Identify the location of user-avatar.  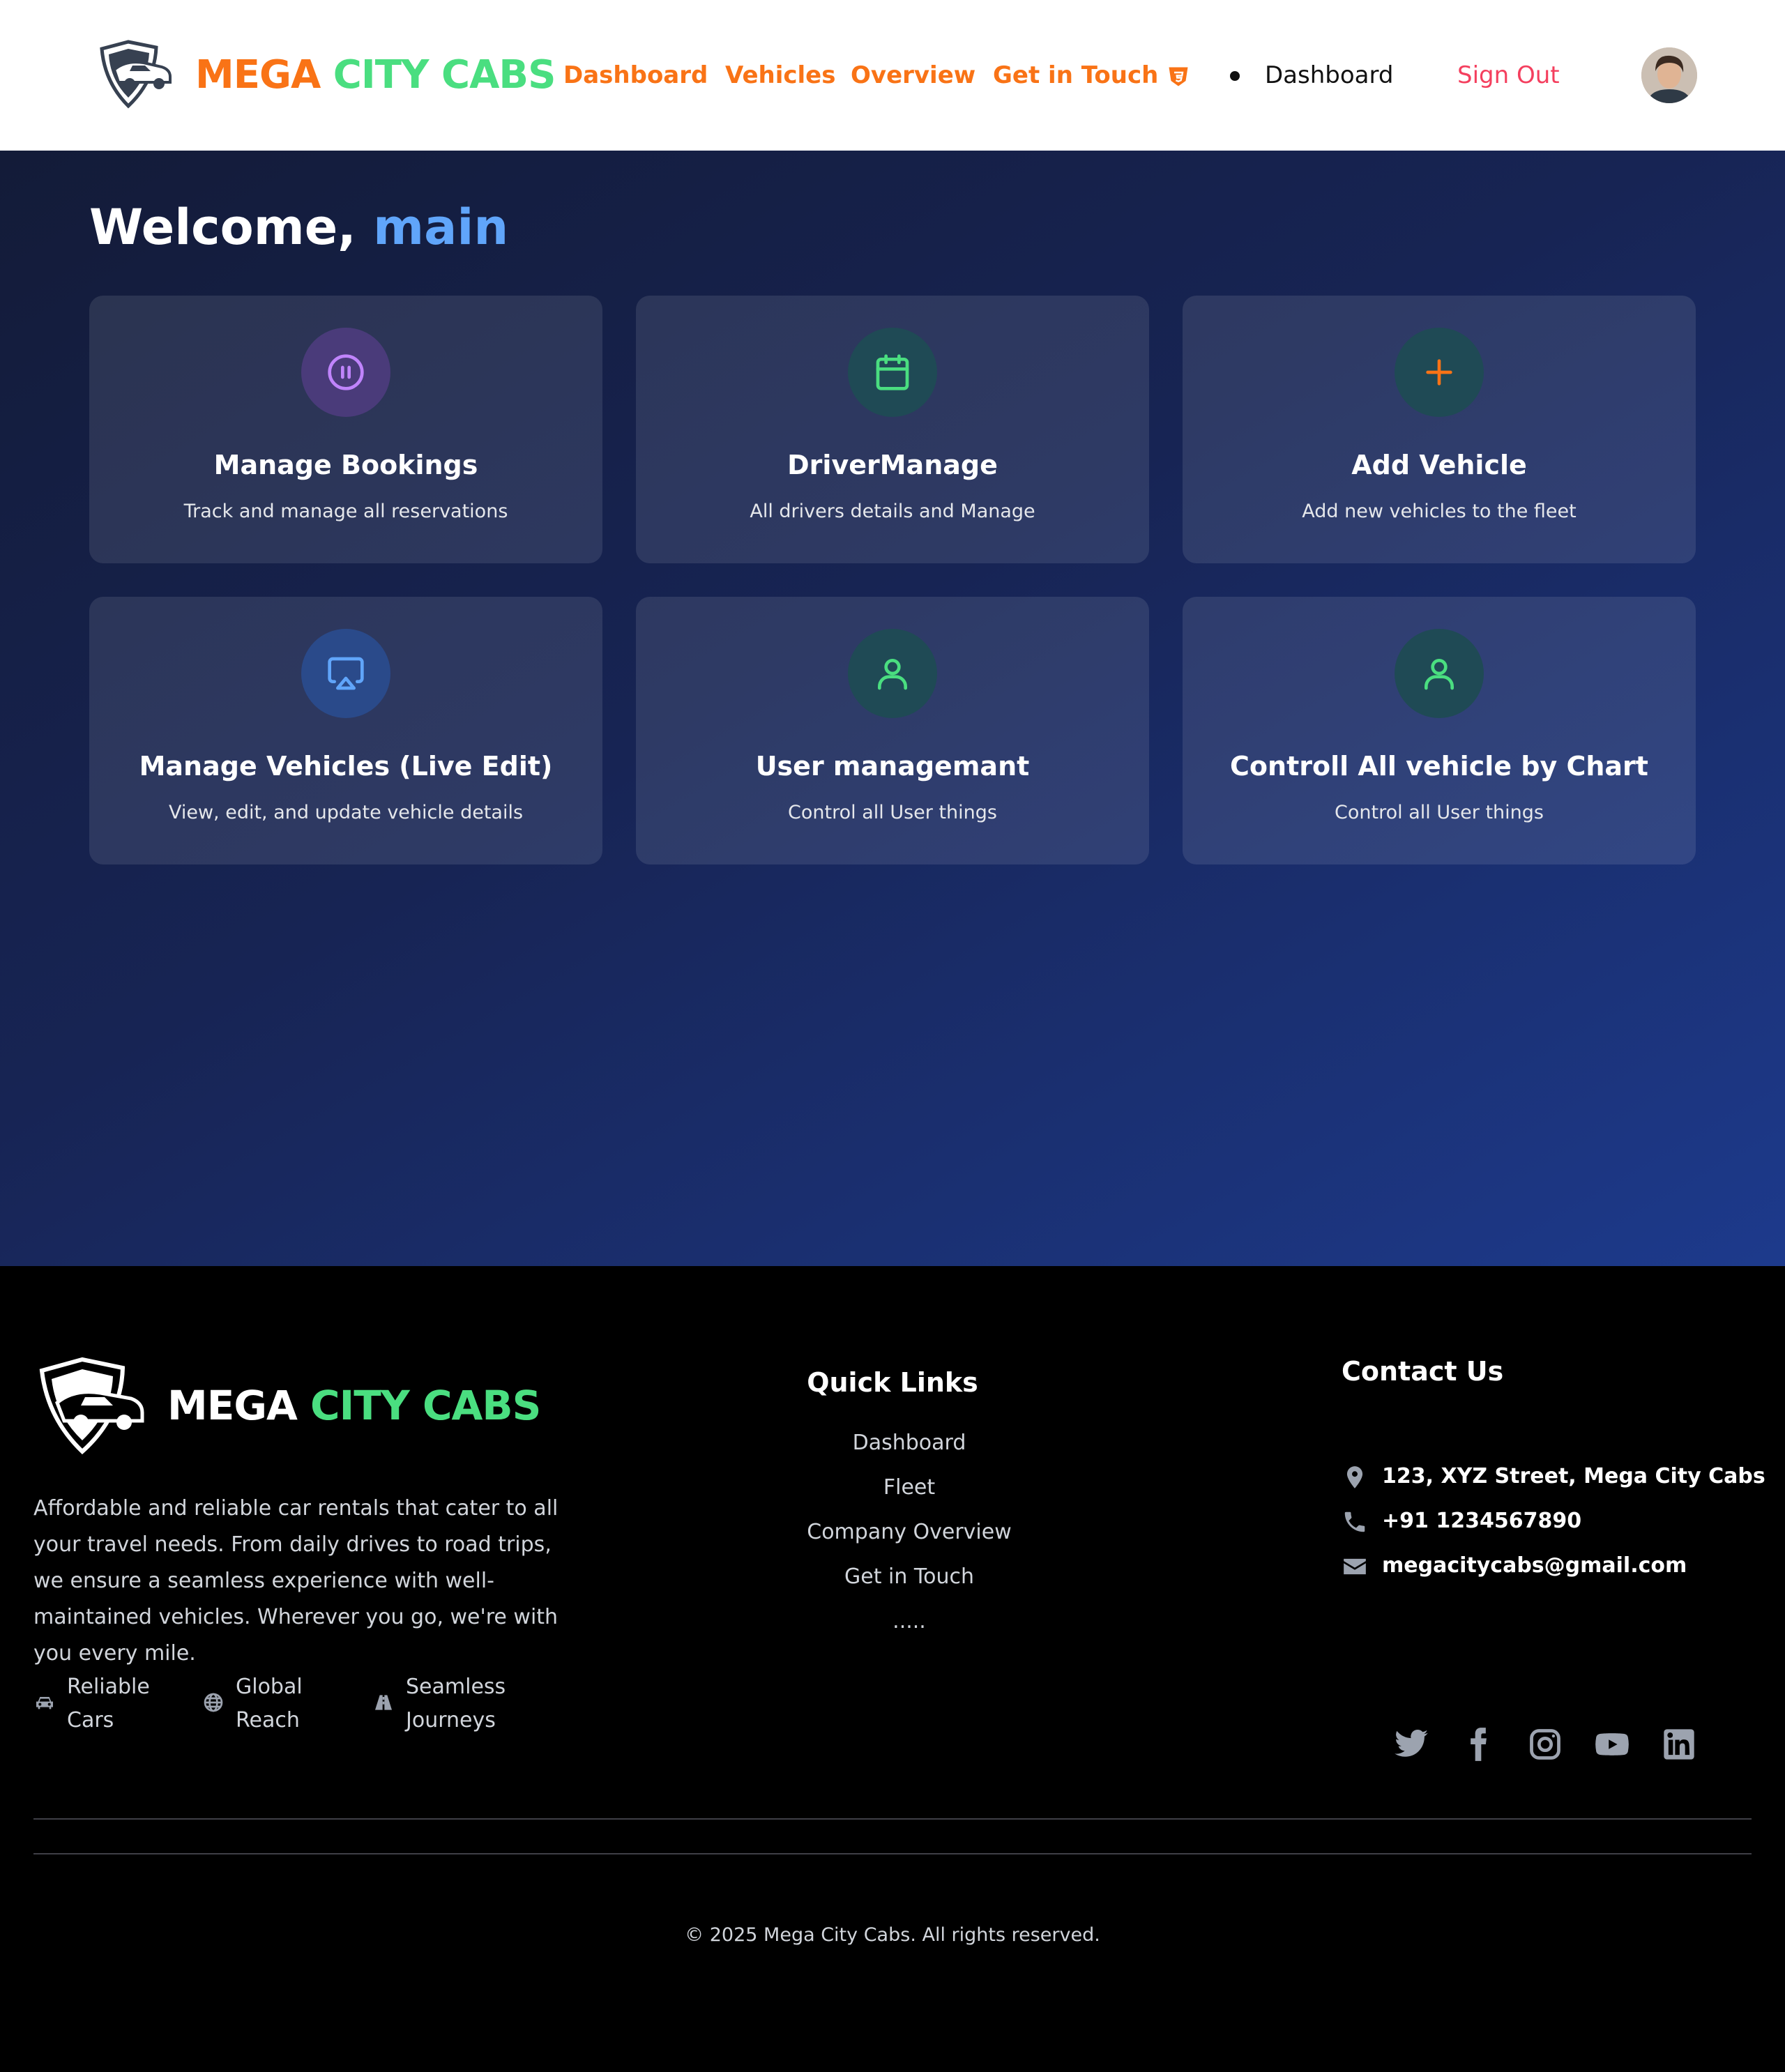
(1669, 75).